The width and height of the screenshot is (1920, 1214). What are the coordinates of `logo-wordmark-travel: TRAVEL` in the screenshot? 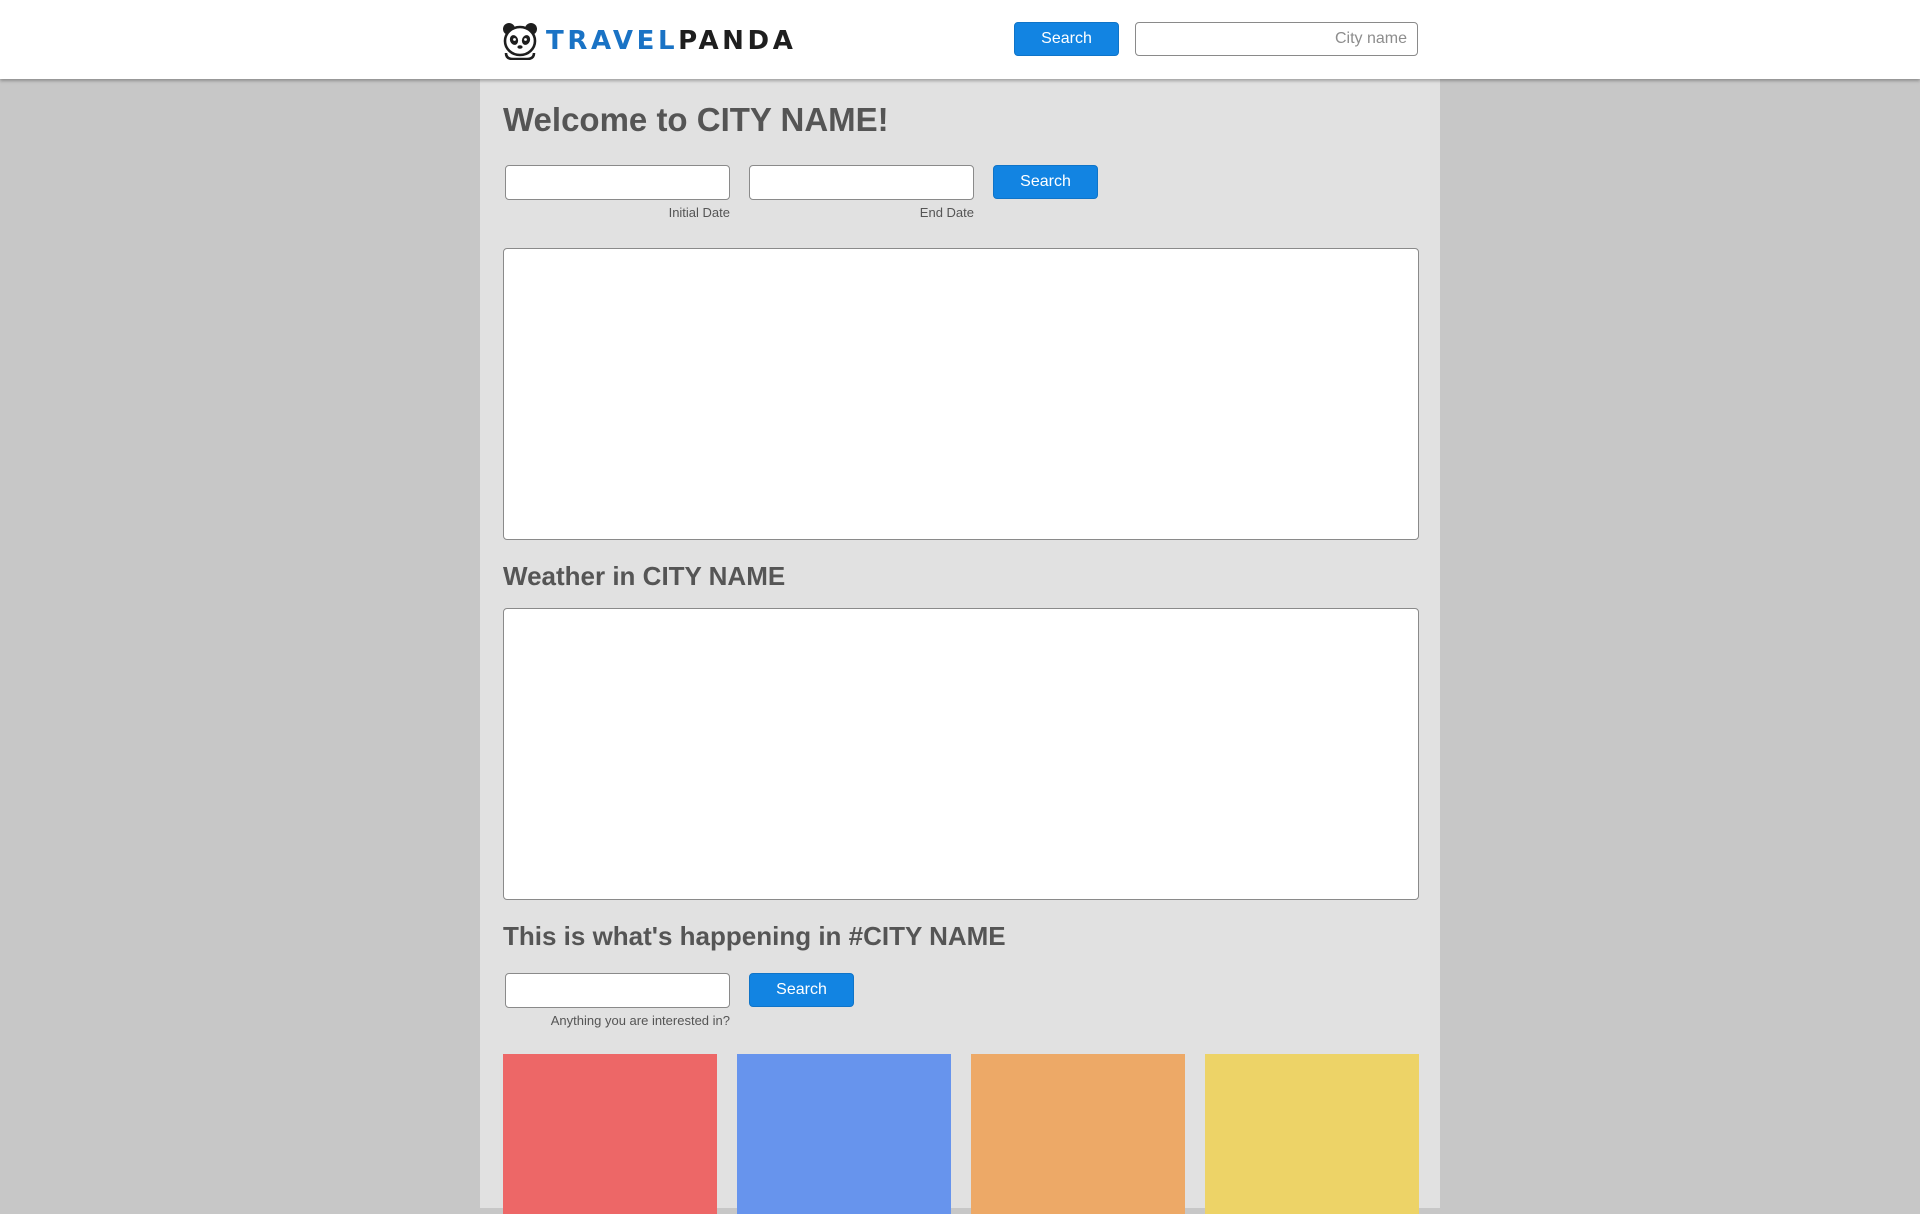 It's located at (612, 41).